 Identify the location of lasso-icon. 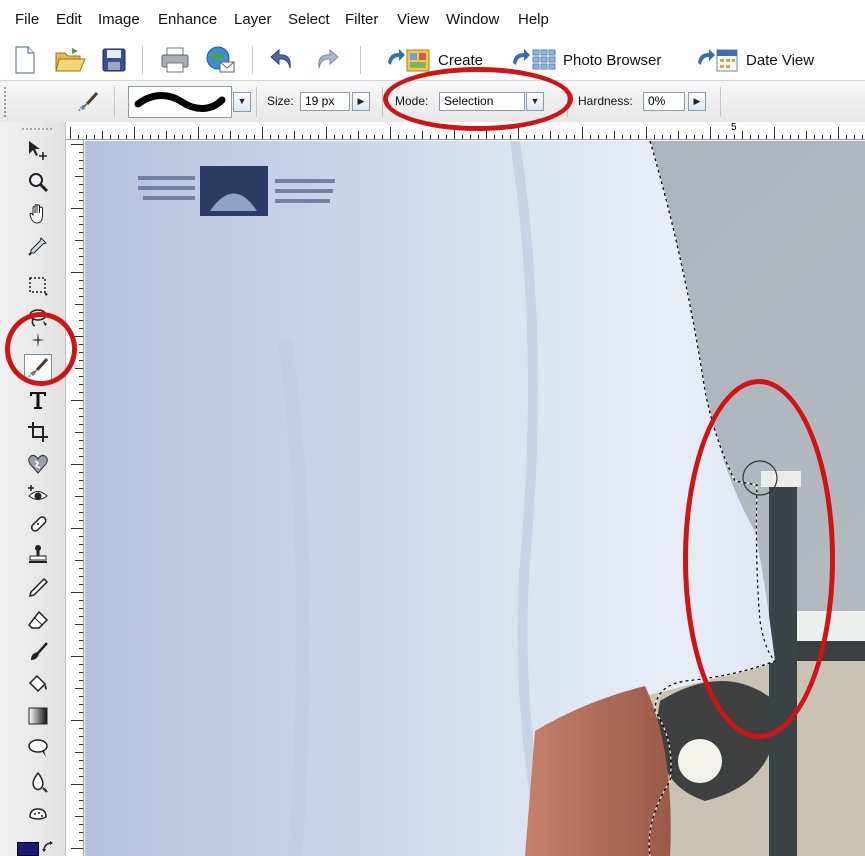
(38, 318).